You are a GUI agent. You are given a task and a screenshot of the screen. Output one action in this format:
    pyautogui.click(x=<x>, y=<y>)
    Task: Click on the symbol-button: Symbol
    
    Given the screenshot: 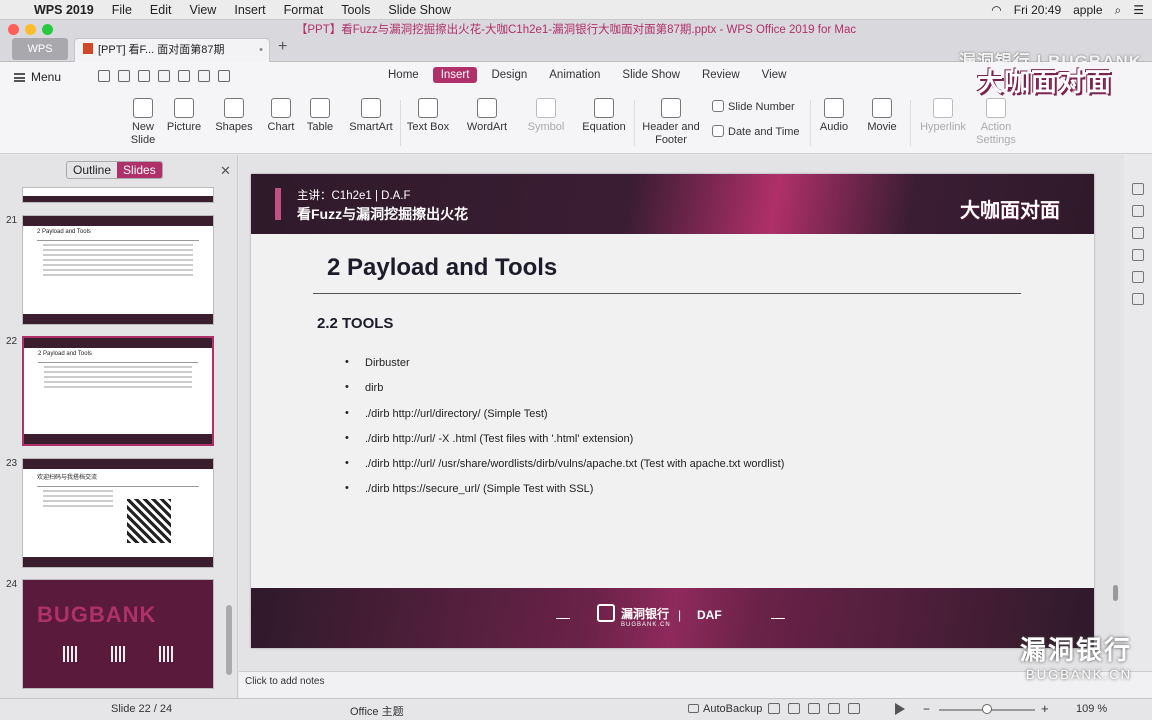 What is the action you would take?
    pyautogui.click(x=546, y=116)
    